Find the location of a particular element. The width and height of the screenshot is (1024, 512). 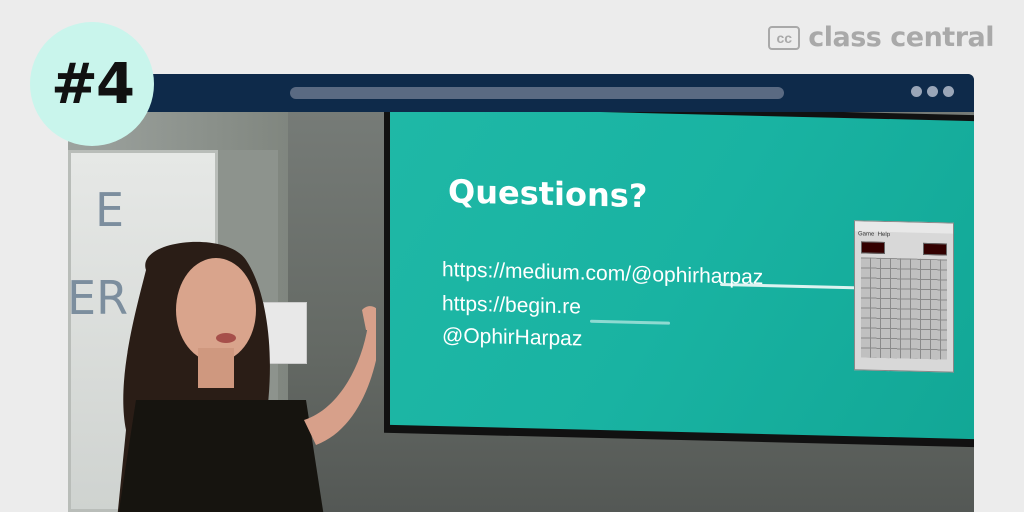

slide-link-begin: https://begin.re is located at coordinates (511, 305).